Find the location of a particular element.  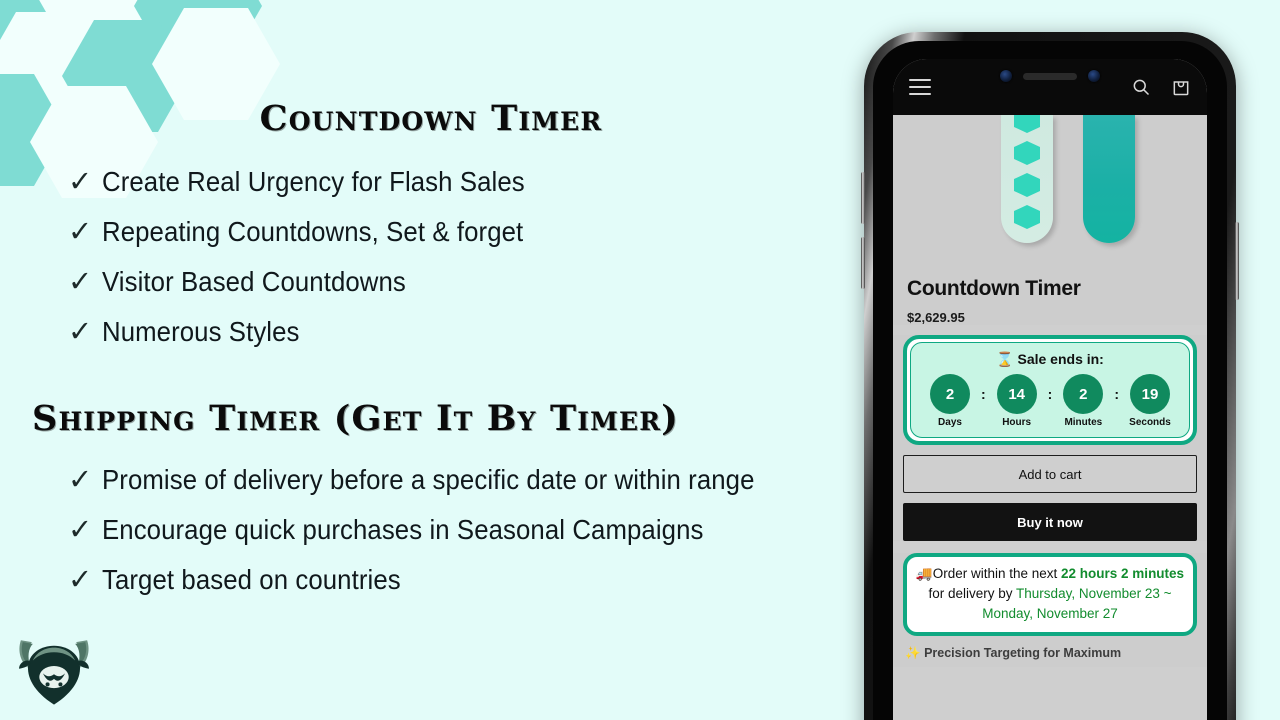

countdown-label: Minutes is located at coordinates (1083, 422).